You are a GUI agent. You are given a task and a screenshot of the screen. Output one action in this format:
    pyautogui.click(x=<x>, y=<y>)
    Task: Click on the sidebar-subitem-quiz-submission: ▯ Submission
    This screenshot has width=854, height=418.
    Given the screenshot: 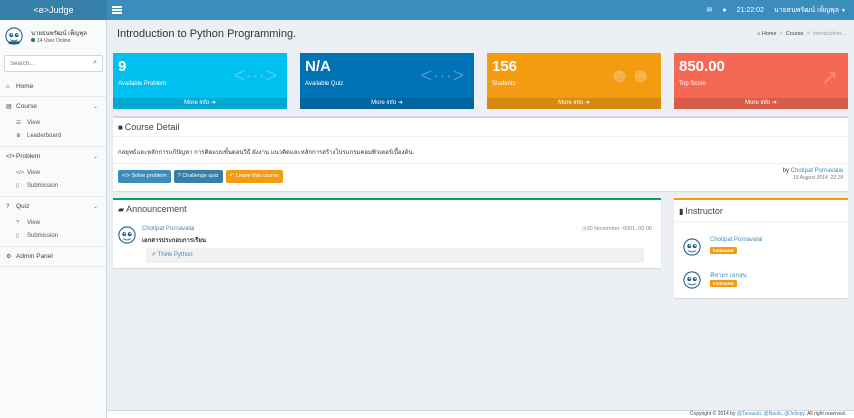 What is the action you would take?
    pyautogui.click(x=53, y=236)
    